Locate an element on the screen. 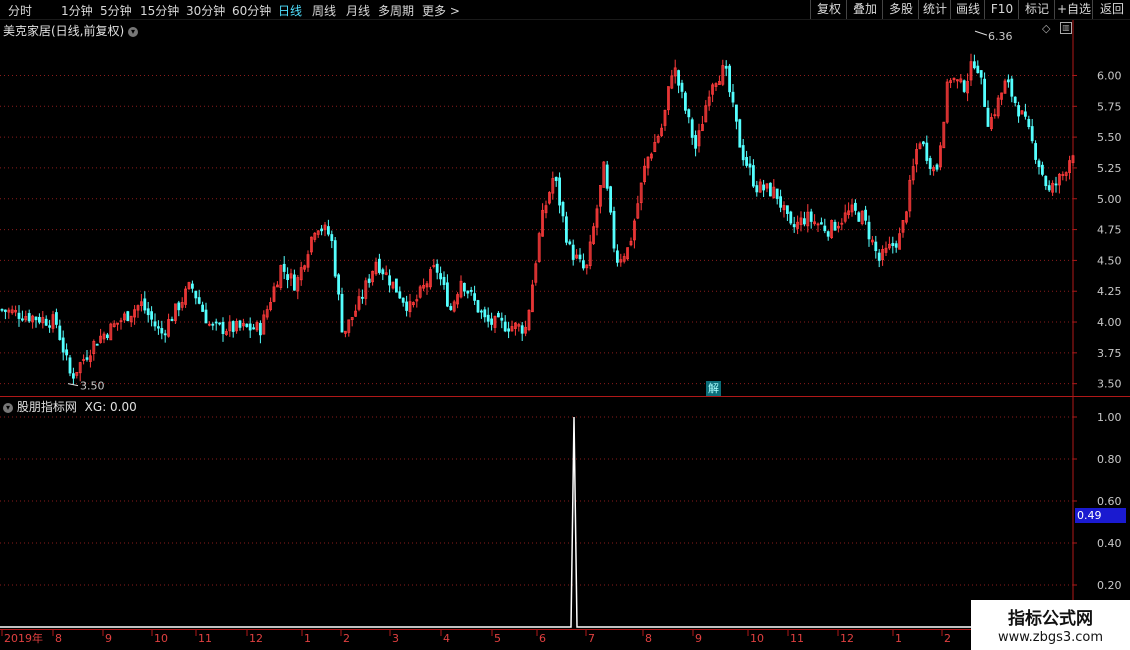 This screenshot has width=1130, height=650. x-axis-label: 6 is located at coordinates (542, 638).